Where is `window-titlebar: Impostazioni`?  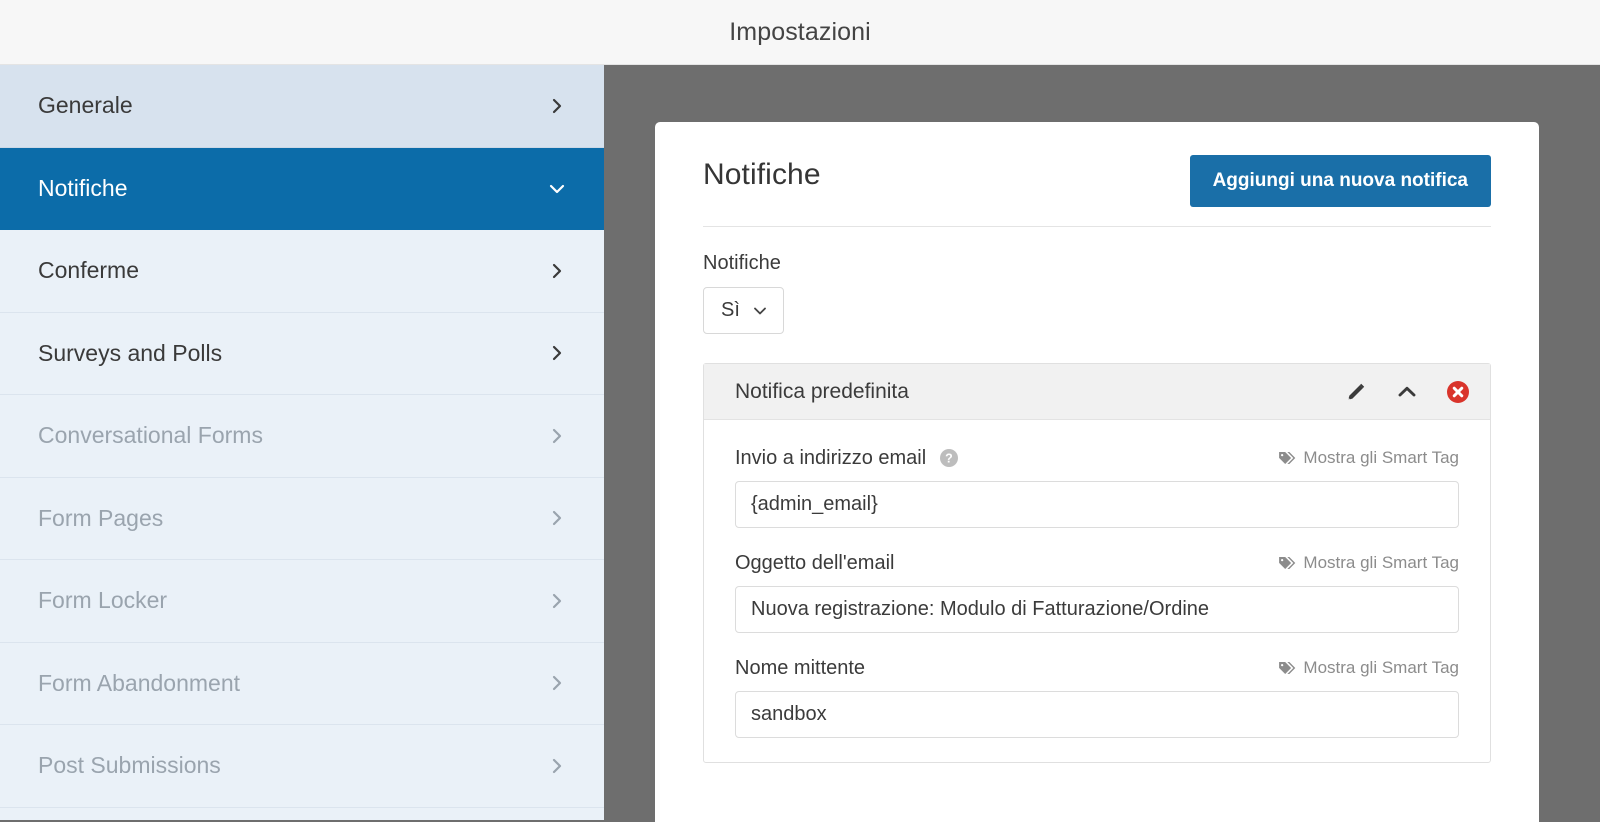 window-titlebar: Impostazioni is located at coordinates (800, 32).